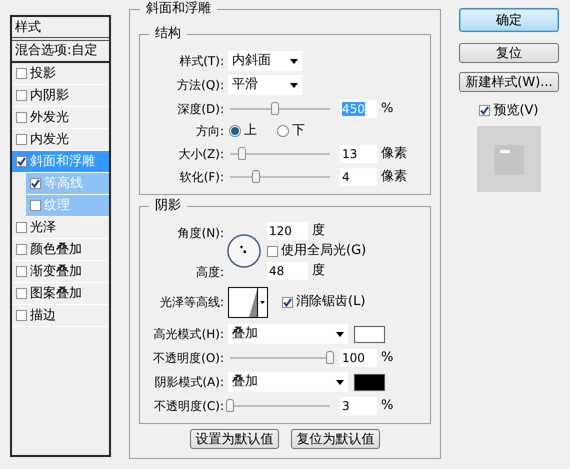  Describe the element at coordinates (509, 159) in the screenshot. I see `preview-thumbnail` at that location.